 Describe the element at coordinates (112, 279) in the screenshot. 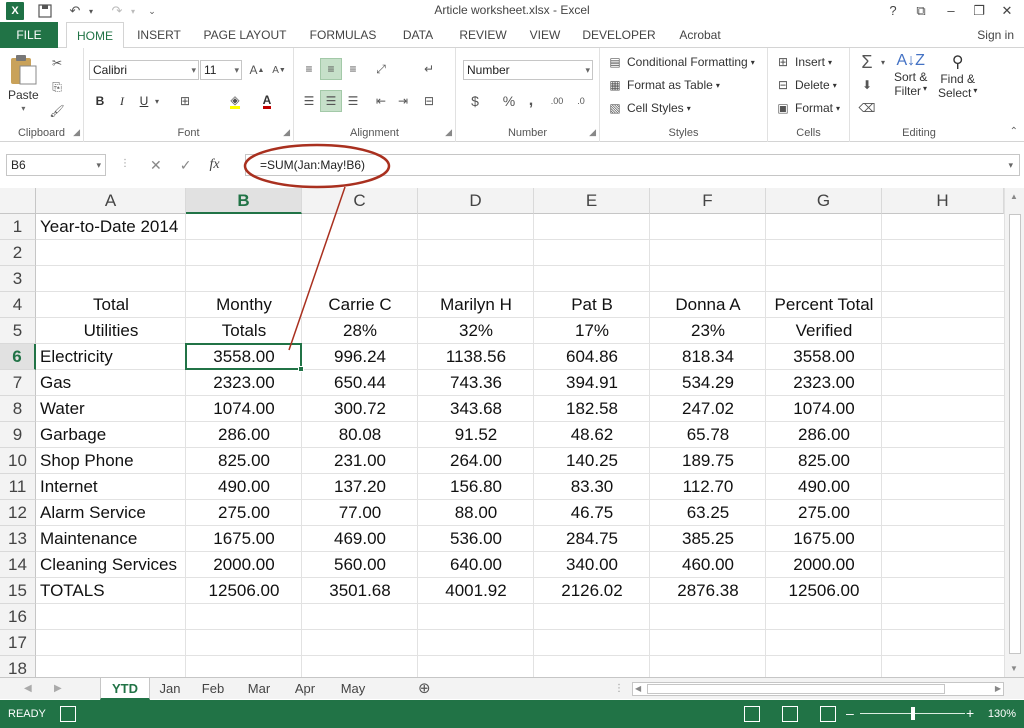

I see `cell-a3` at that location.